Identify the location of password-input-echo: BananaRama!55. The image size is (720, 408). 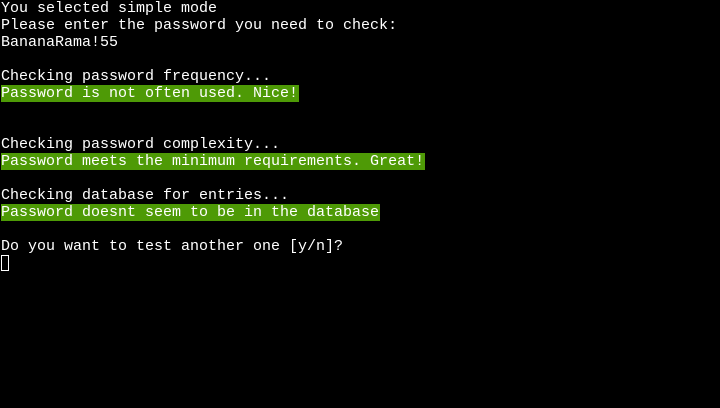
(60, 42).